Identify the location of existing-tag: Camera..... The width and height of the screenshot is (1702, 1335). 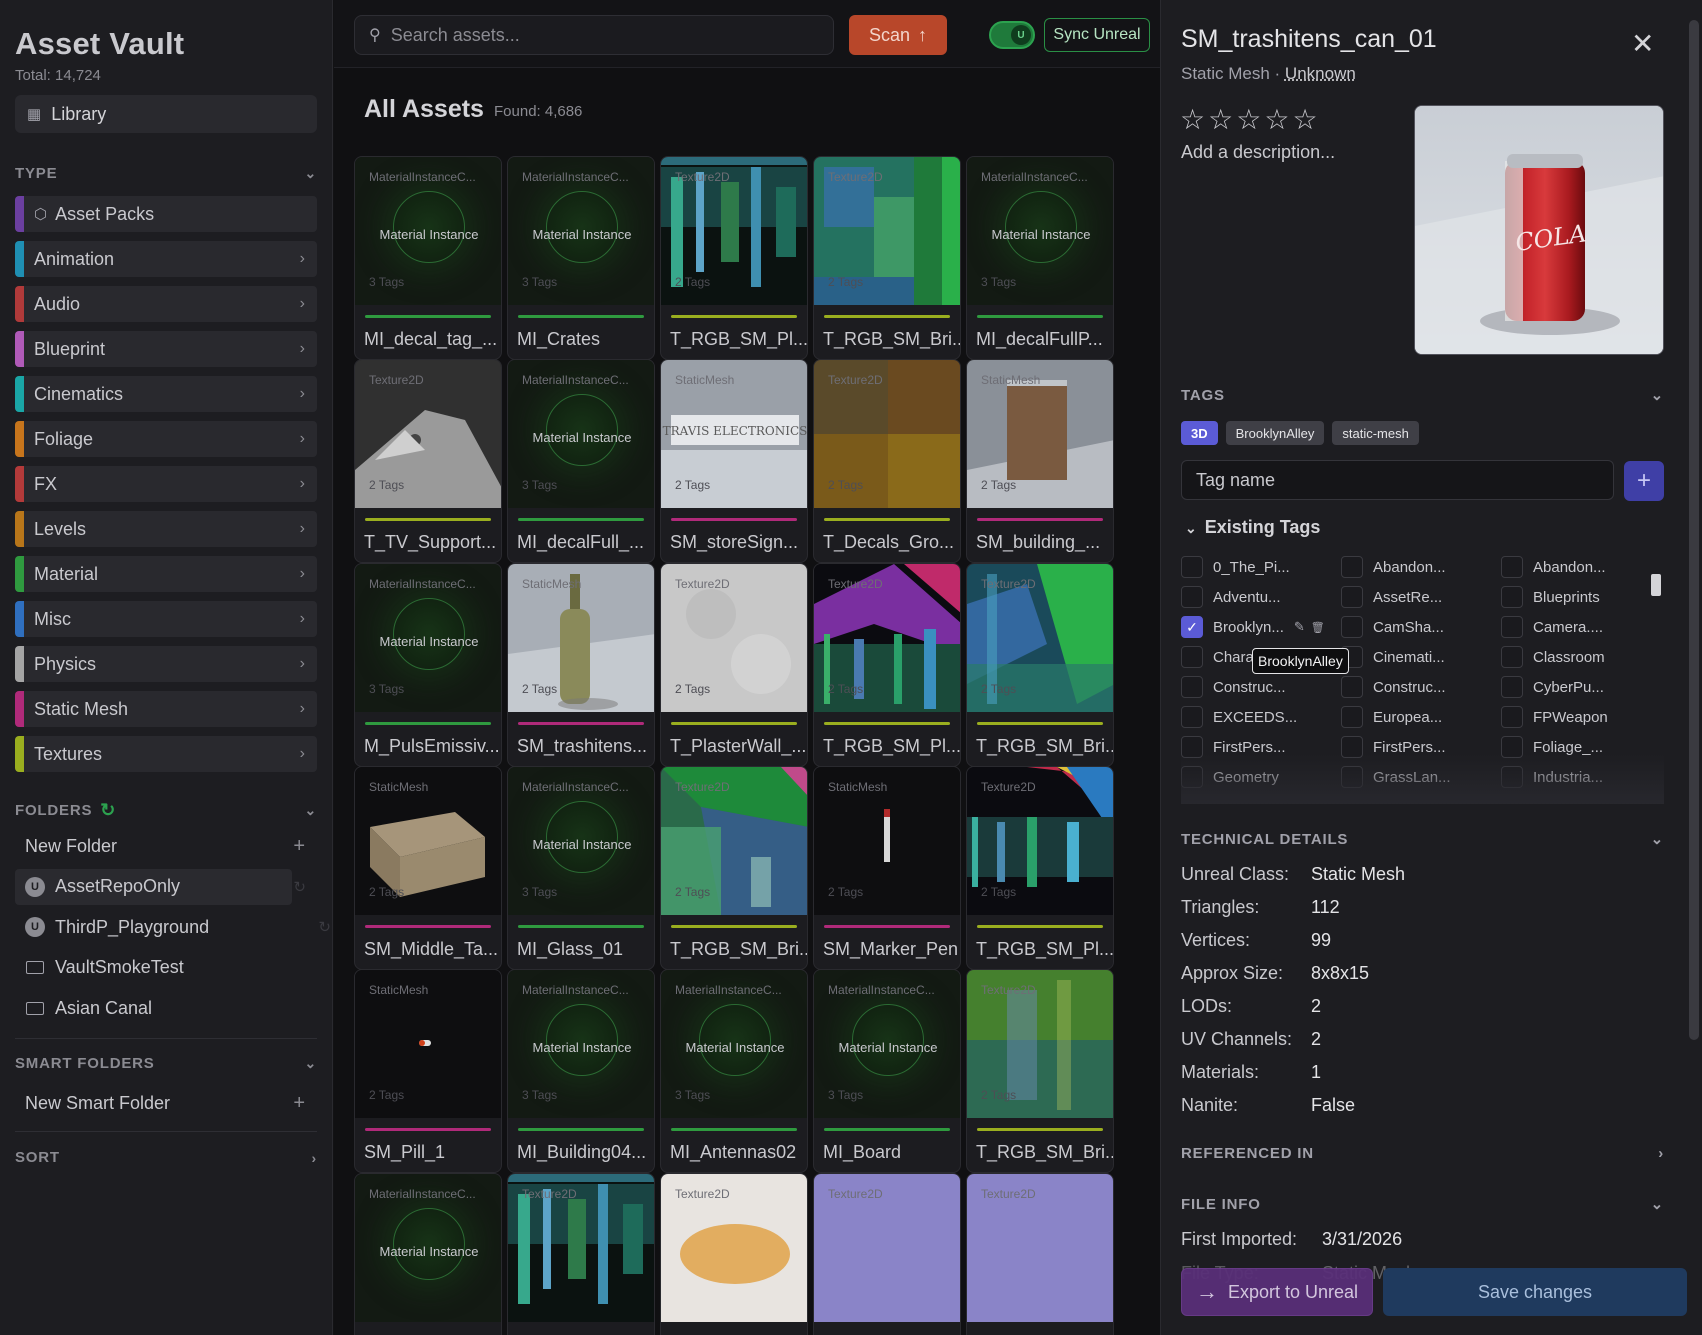
(1581, 627).